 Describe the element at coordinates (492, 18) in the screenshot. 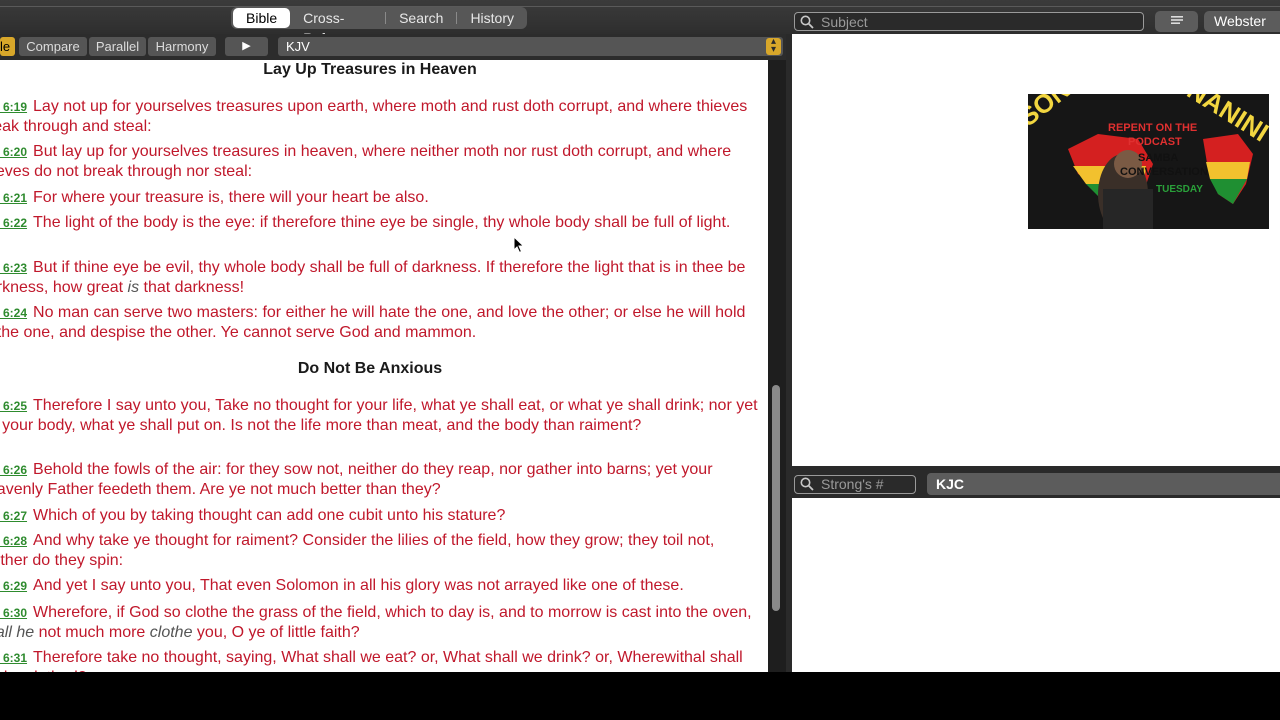

I see `tab-history: History` at that location.